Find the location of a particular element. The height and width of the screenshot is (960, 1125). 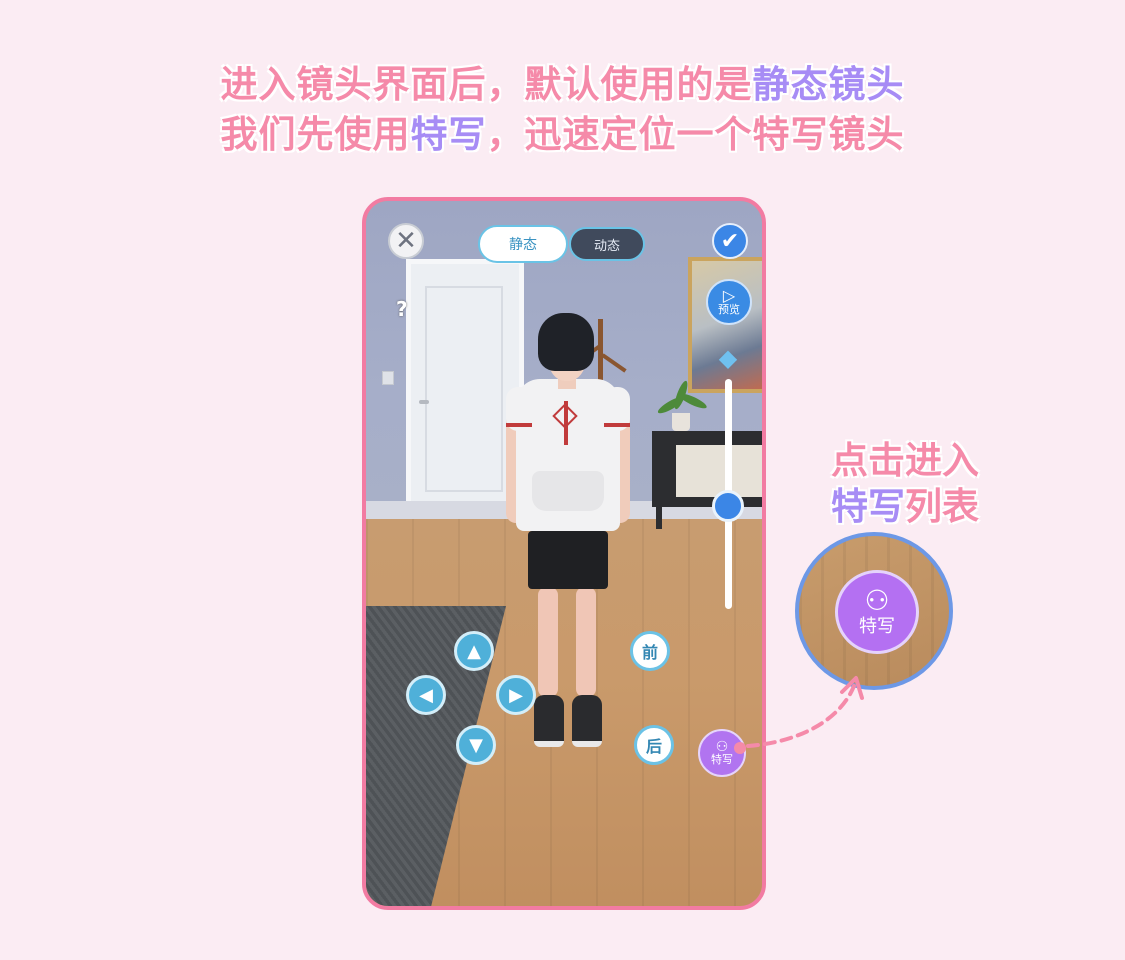

question-icon: ? is located at coordinates (402, 309).